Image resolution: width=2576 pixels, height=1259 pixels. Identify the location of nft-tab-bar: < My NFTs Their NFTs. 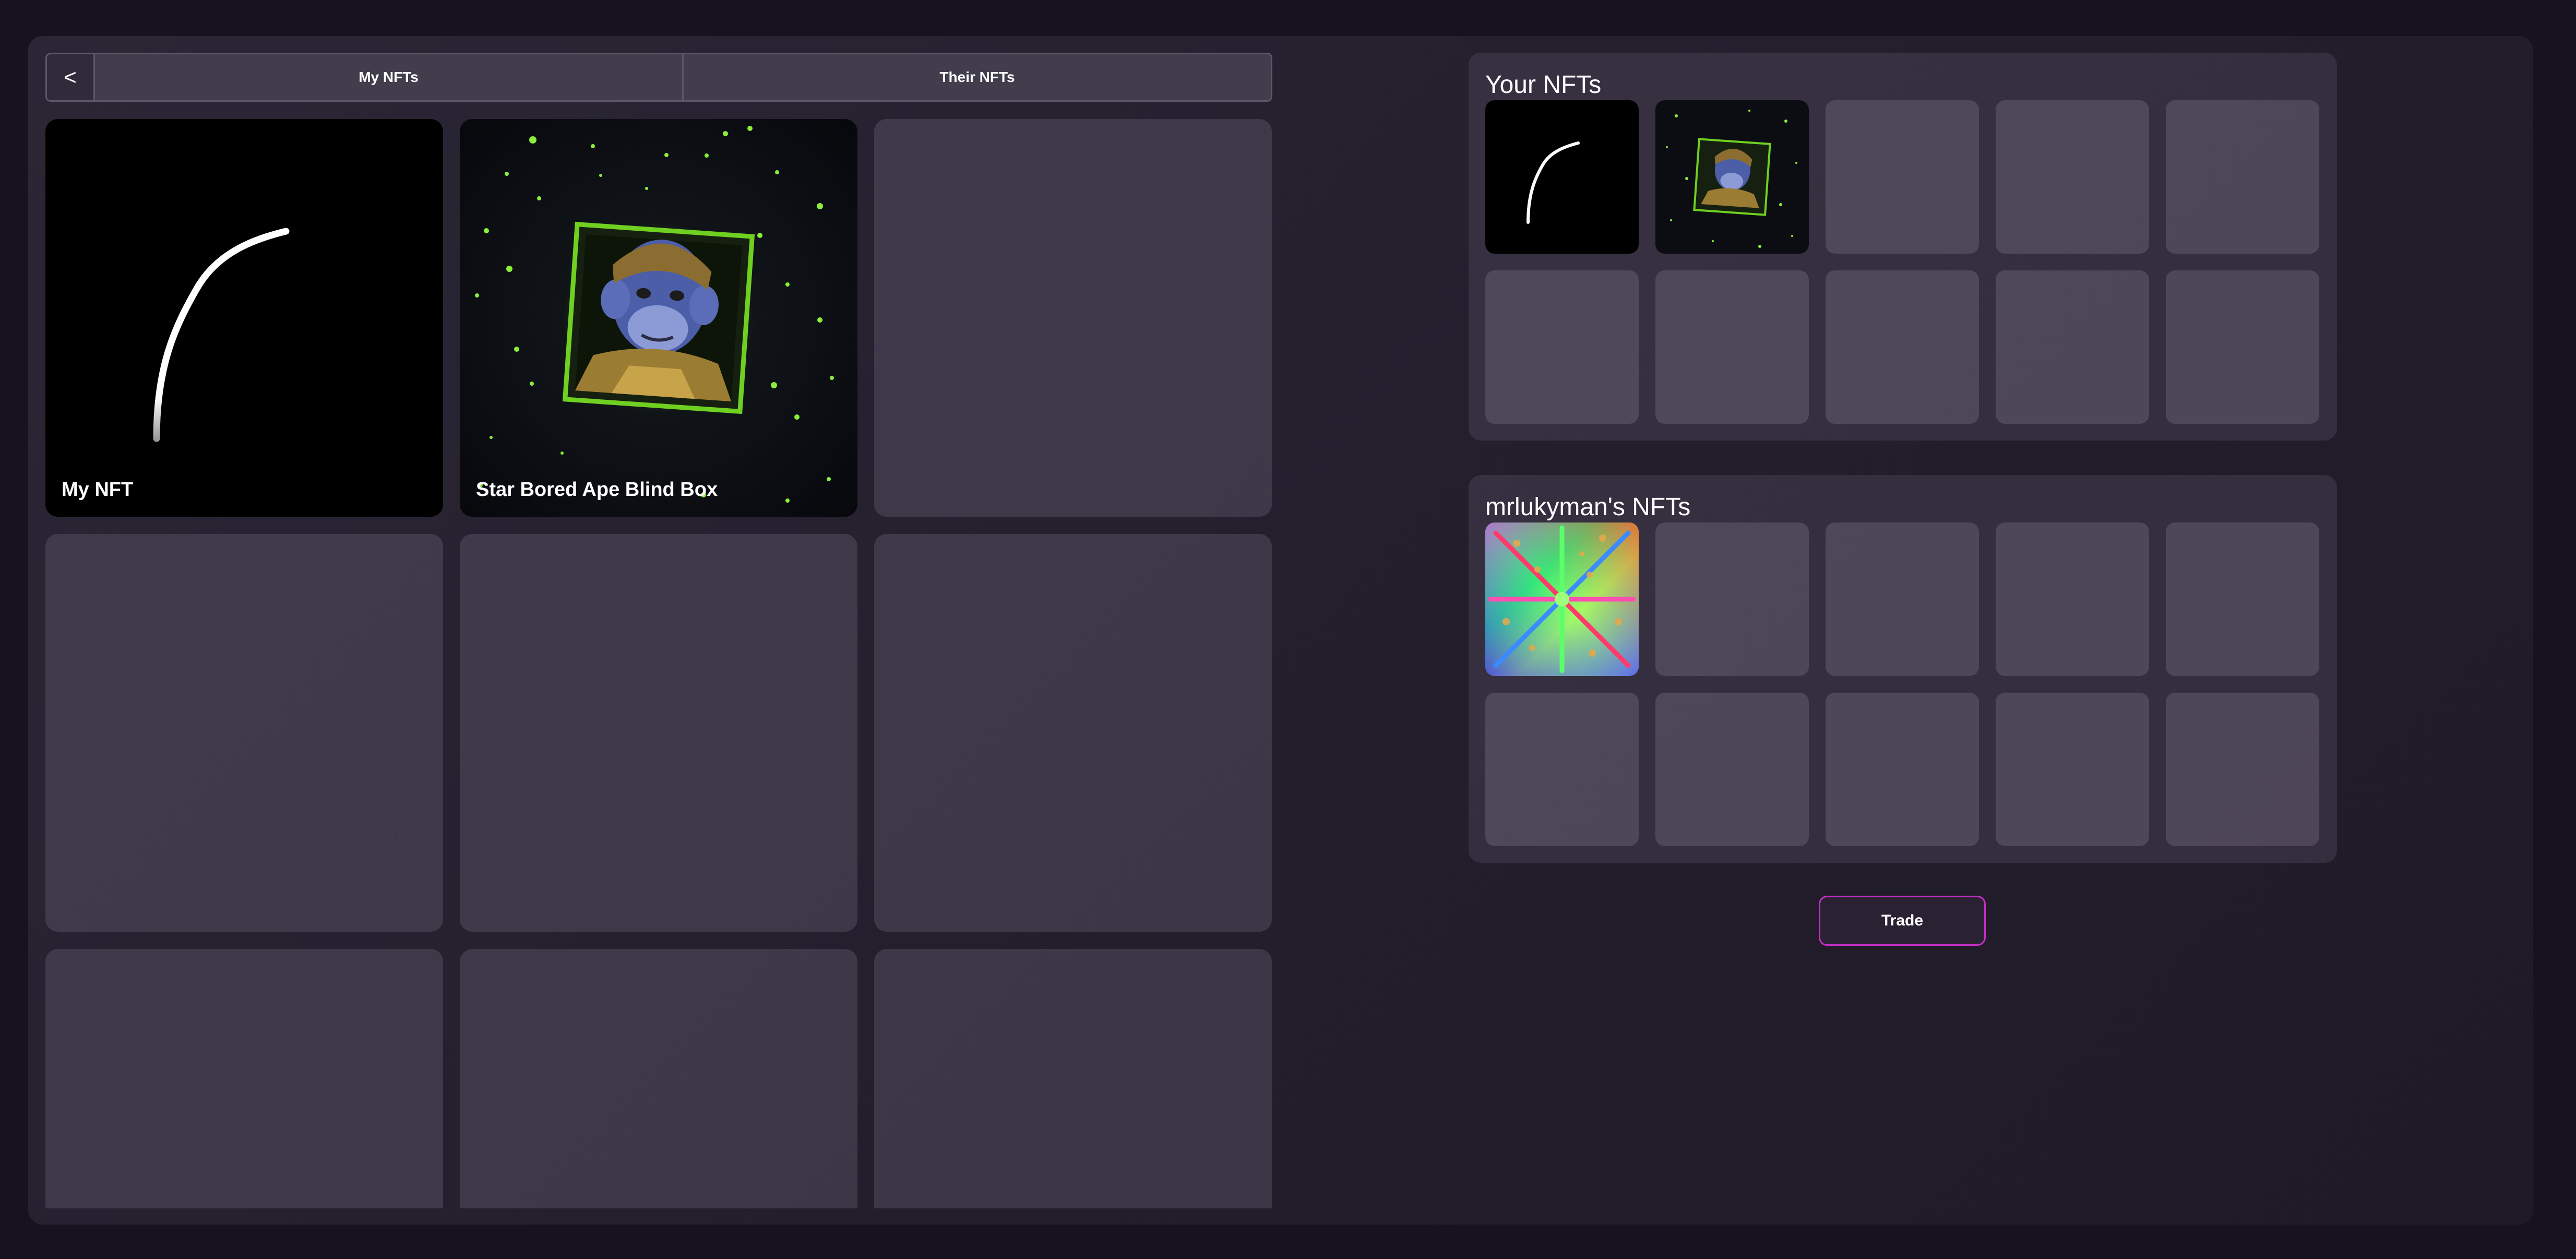
(659, 77).